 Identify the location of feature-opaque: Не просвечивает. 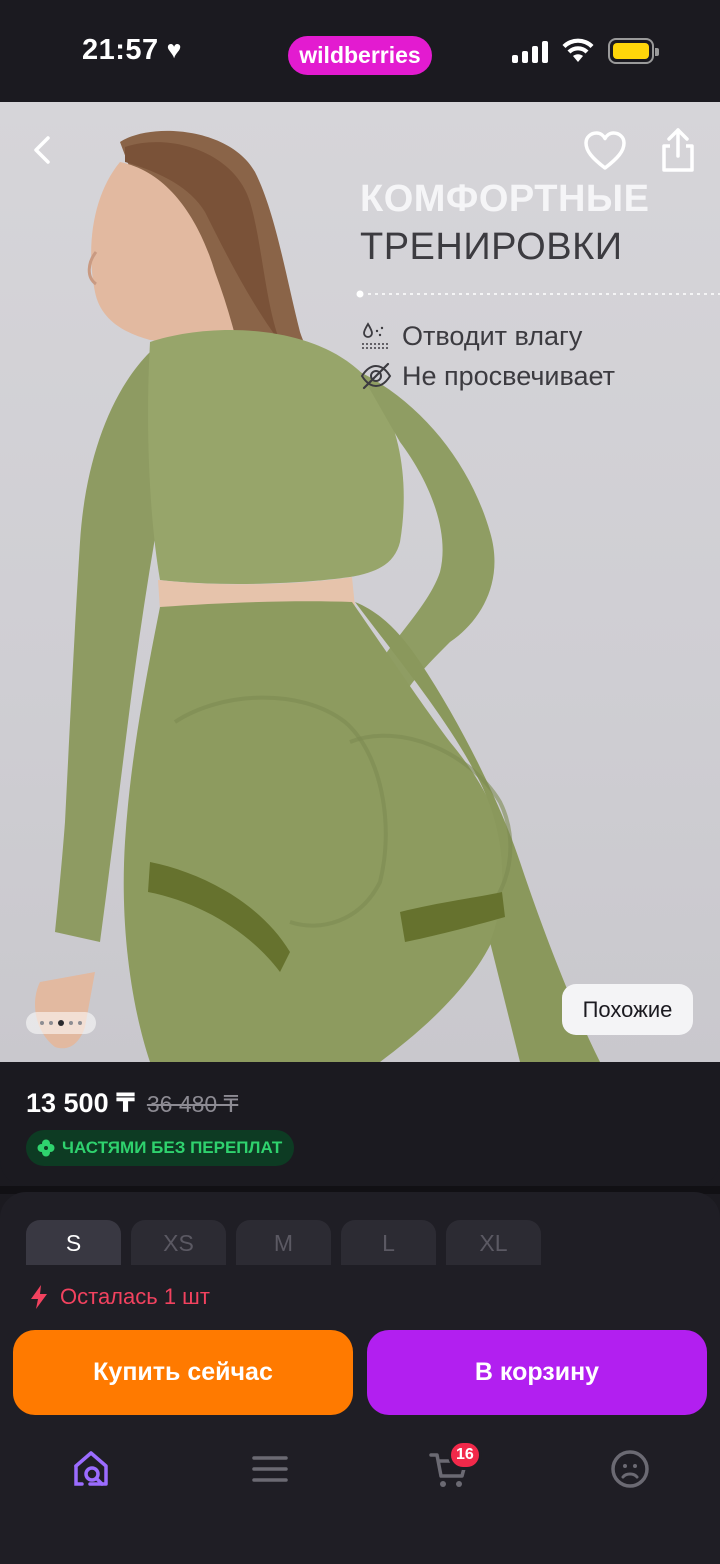
(487, 376).